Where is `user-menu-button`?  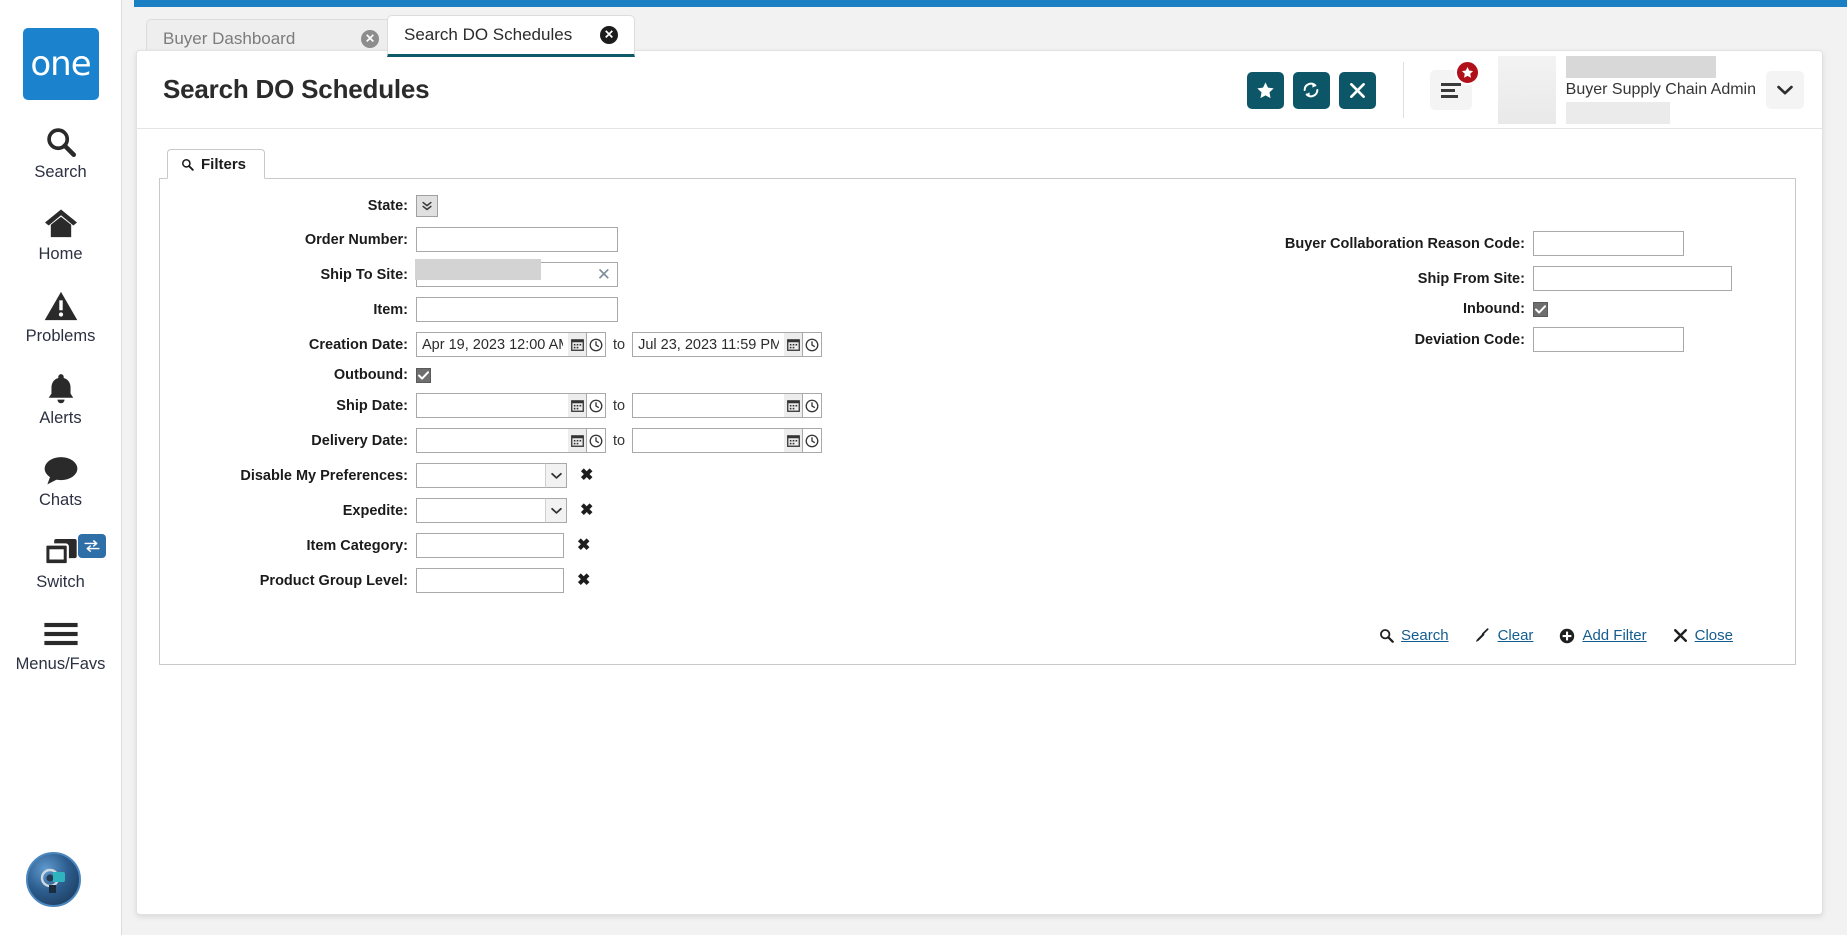 user-menu-button is located at coordinates (1785, 90).